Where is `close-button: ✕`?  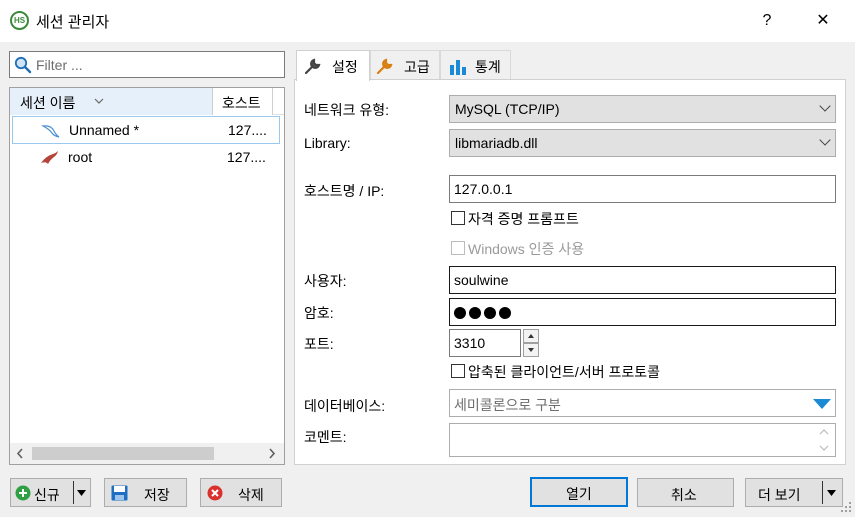 close-button: ✕ is located at coordinates (823, 21).